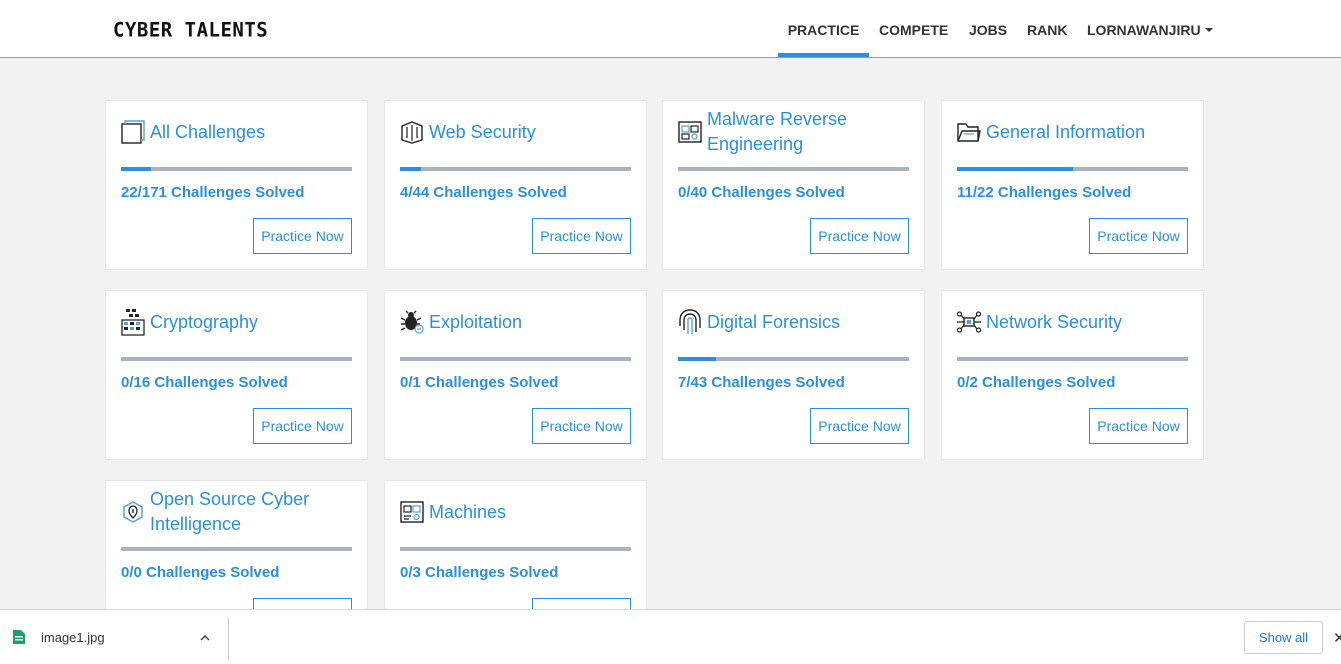 The height and width of the screenshot is (664, 1341). I want to click on card-title-link: Network Security, so click(1054, 322).